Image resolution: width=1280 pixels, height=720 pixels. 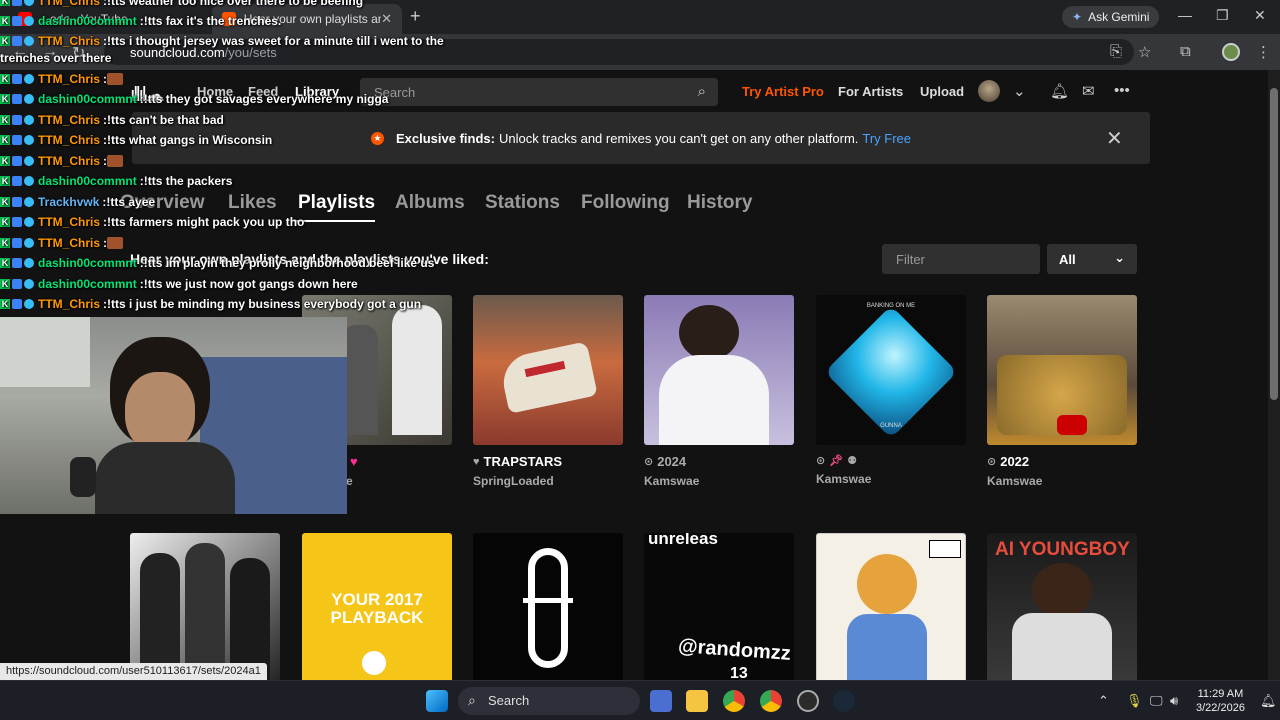 I want to click on tab-albums: Albums, so click(x=430, y=203).